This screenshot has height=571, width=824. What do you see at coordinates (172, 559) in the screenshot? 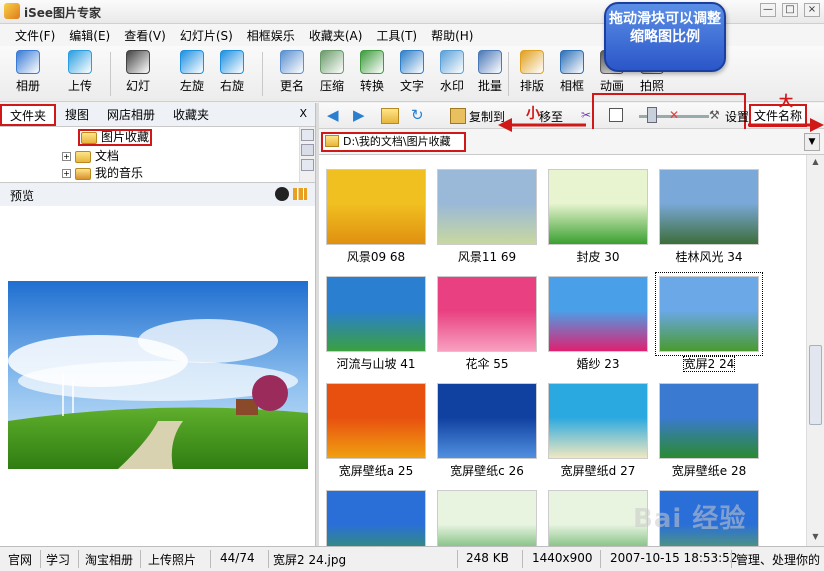
I see `status-link-upload: 上传照片` at bounding box center [172, 559].